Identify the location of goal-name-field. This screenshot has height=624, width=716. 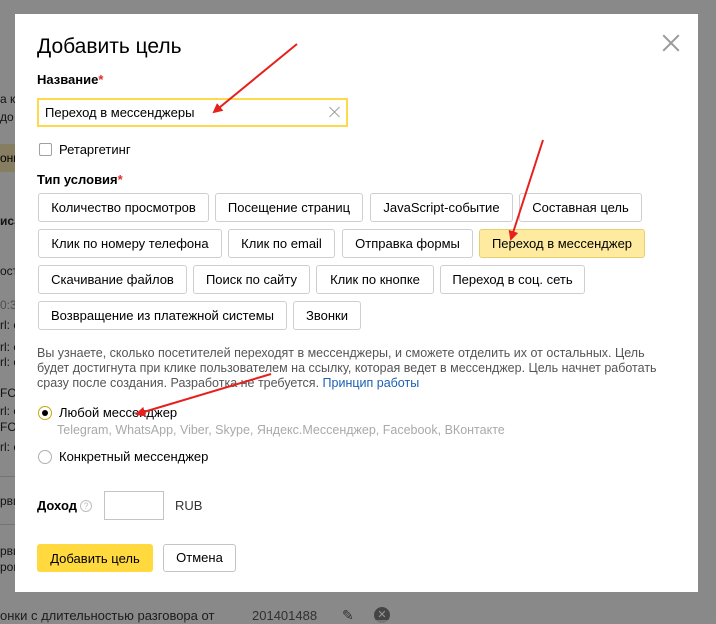
(192, 112).